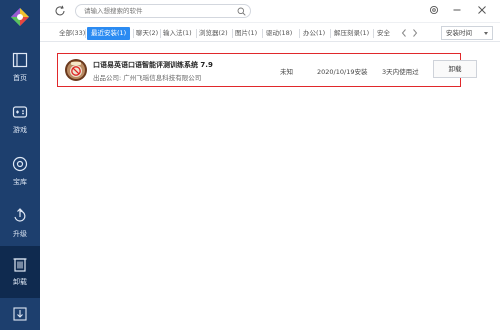  Describe the element at coordinates (109, 33) in the screenshot. I see `tab-recent: 最近安装(1)` at that location.